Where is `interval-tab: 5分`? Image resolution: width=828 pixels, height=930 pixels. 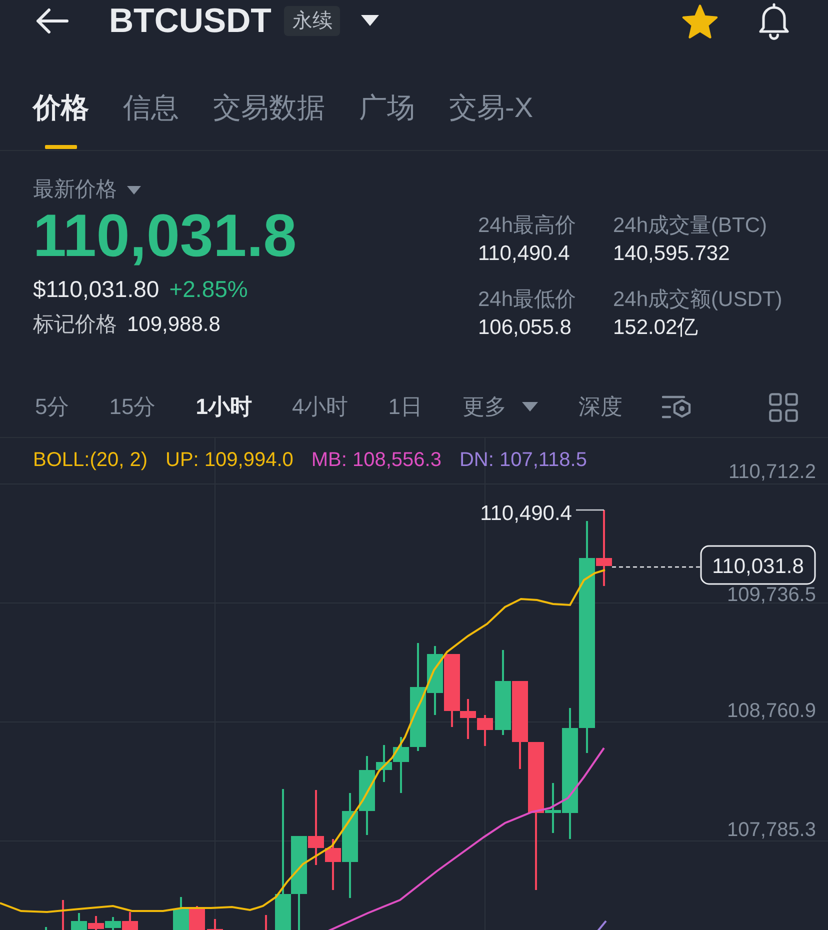
interval-tab: 5分 is located at coordinates (52, 407).